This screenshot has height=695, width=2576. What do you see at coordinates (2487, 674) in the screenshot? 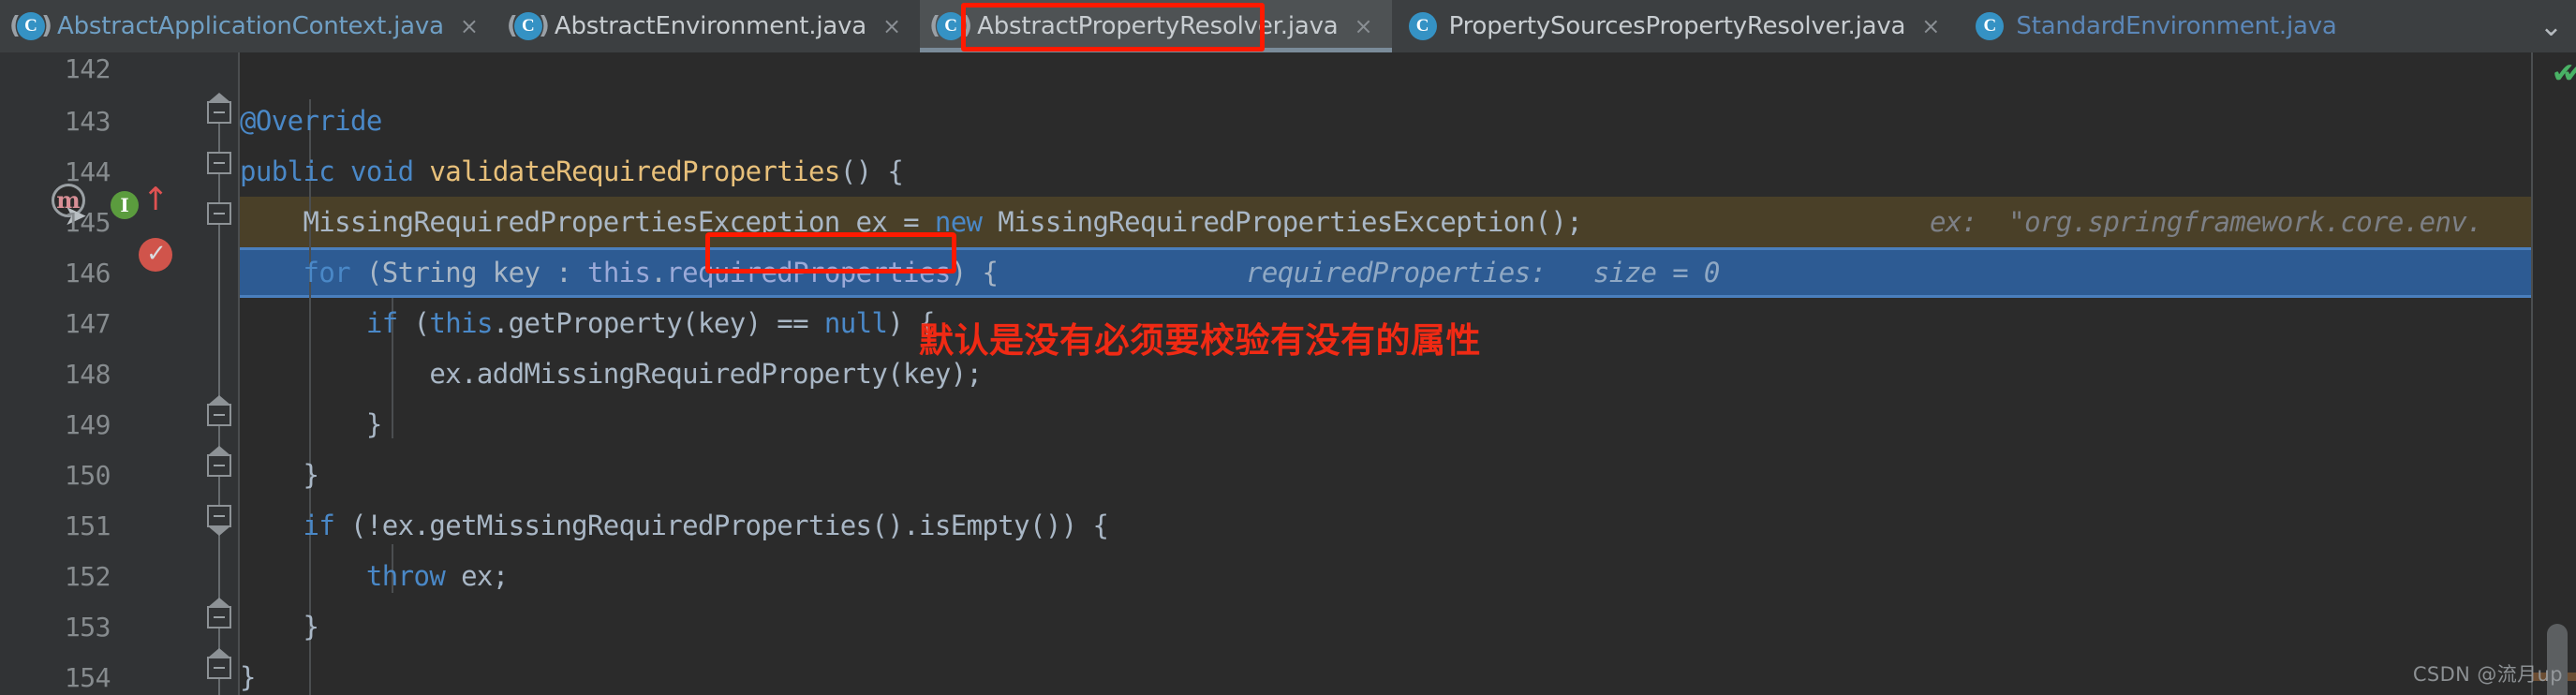
I see `watermark: CSDN @流月up` at bounding box center [2487, 674].